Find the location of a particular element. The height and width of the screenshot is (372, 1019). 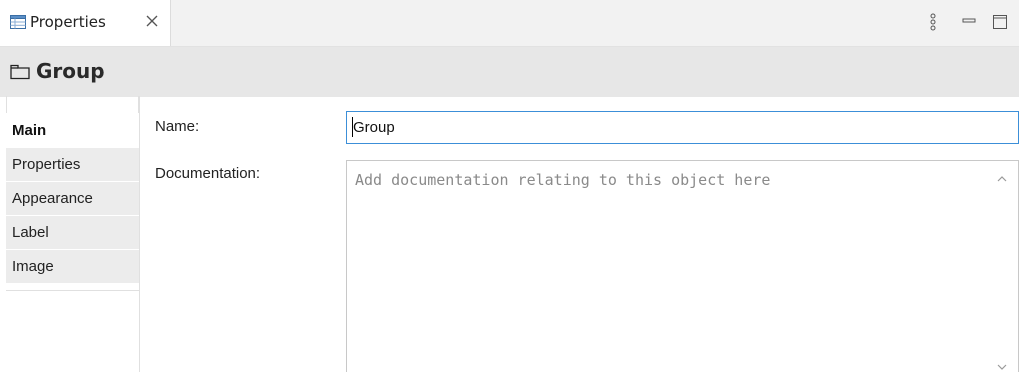

maximize-icon is located at coordinates (1000, 22).